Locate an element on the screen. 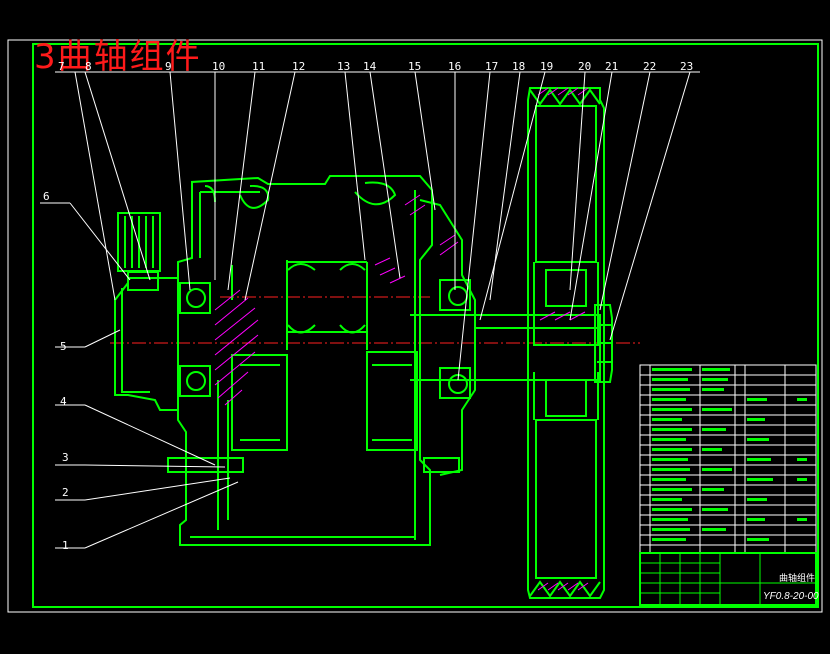 The image size is (830, 654). balloon-1: 1 is located at coordinates (65, 545).